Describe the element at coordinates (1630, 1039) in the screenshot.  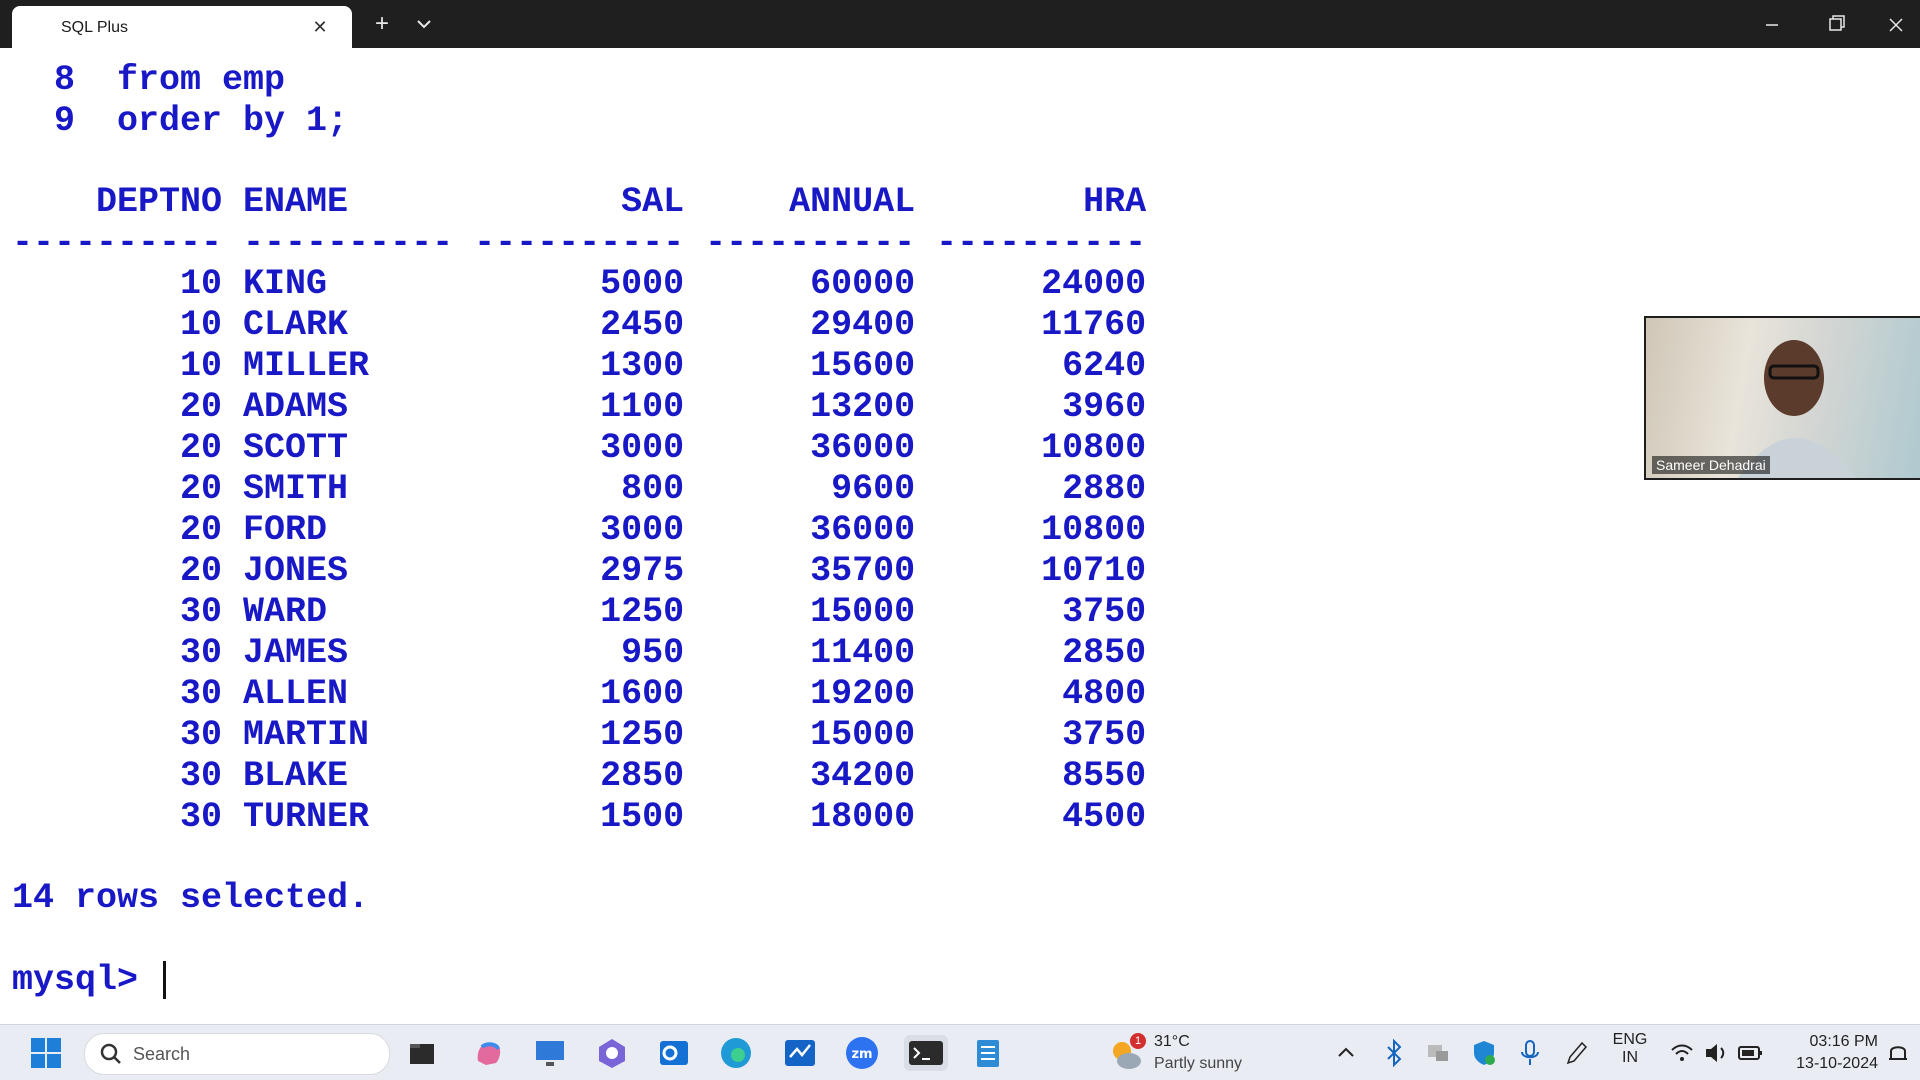
I see `language-code: ENG` at that location.